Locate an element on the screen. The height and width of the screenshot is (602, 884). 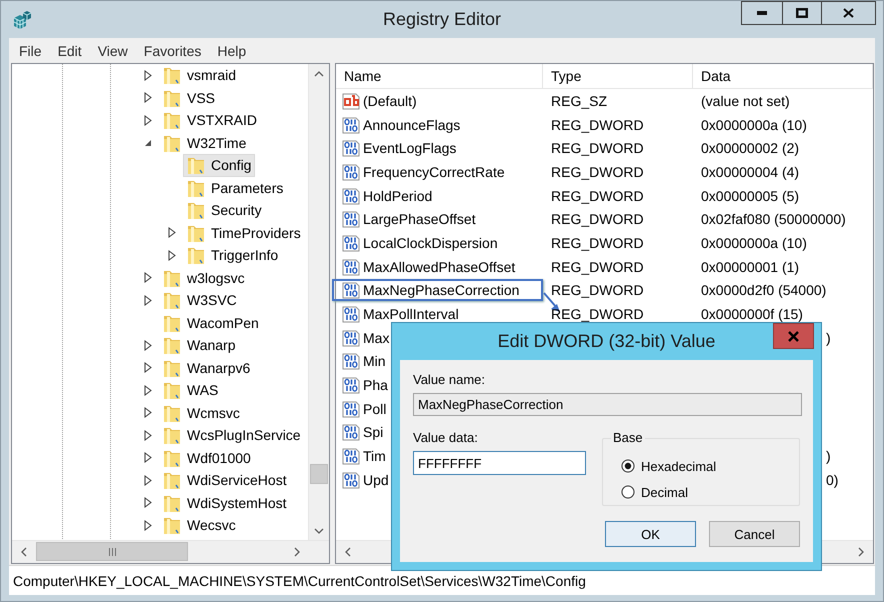
tree-item: Wanarp is located at coordinates (199, 345).